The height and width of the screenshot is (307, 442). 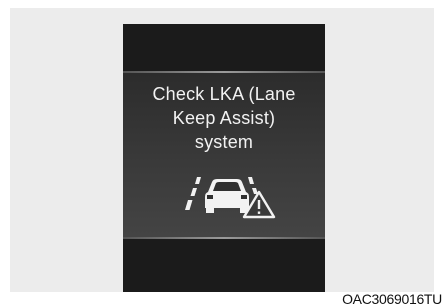 I want to click on figure-caption: OAC3069016TU, so click(x=392, y=299).